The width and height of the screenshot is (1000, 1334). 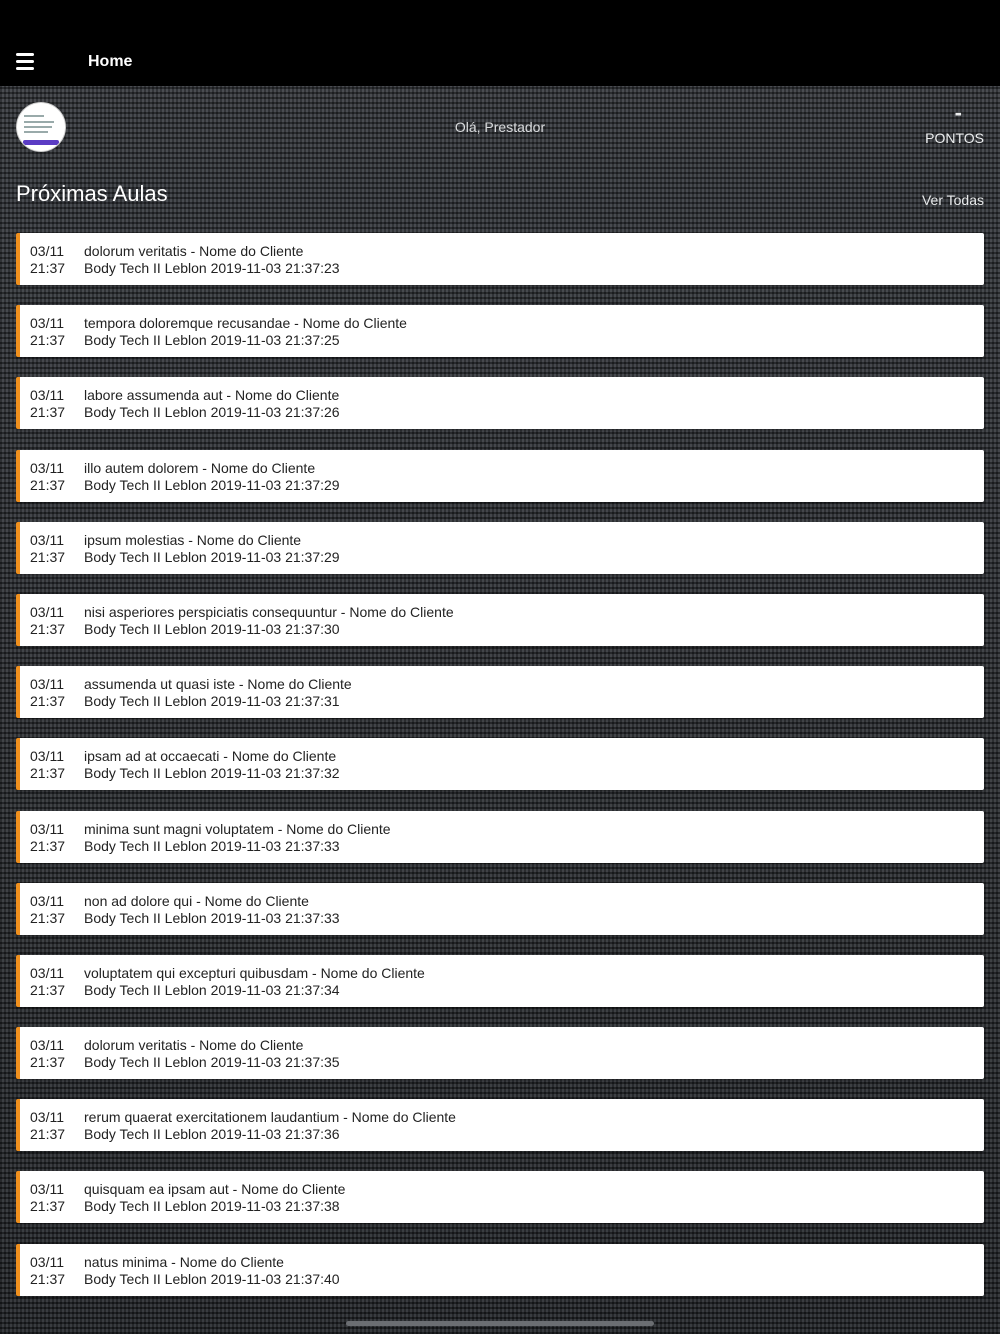 I want to click on class-location: Body Tech II Leblon 2019-11-03 21:37:32, so click(x=212, y=773).